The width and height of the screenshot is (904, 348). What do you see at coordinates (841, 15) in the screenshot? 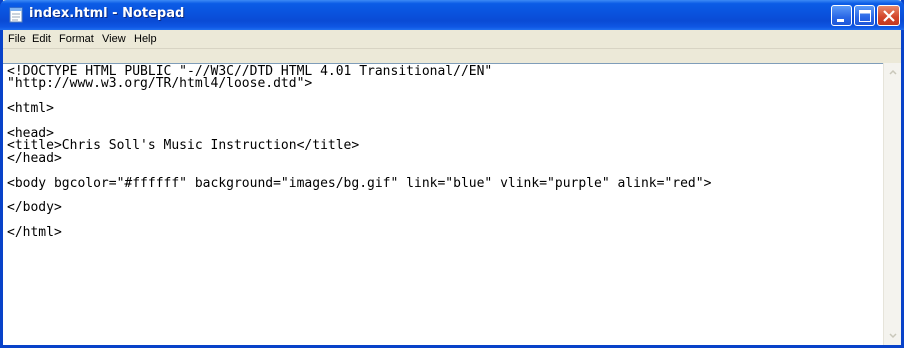
I see `minimize-button` at bounding box center [841, 15].